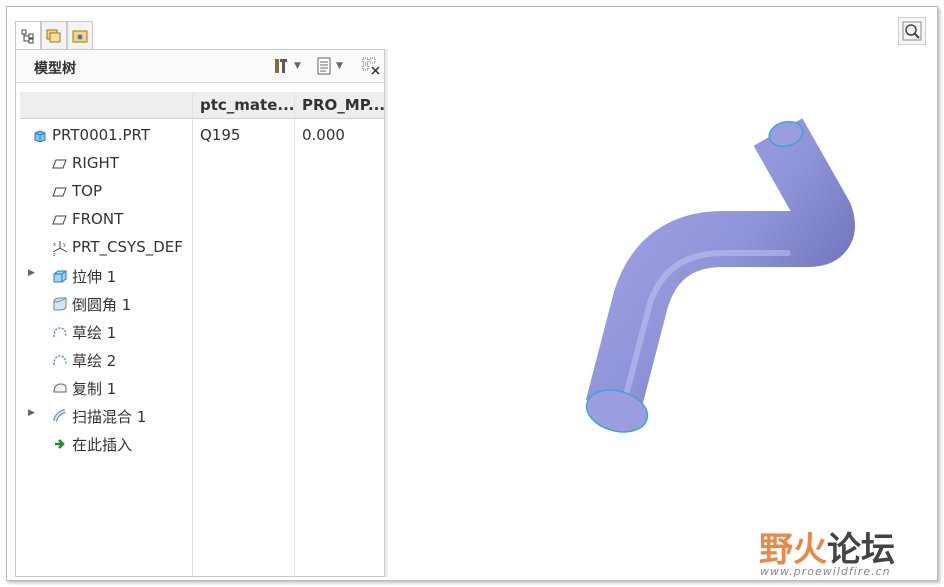 This screenshot has height=587, width=944. I want to click on tab-favorites, so click(80, 35).